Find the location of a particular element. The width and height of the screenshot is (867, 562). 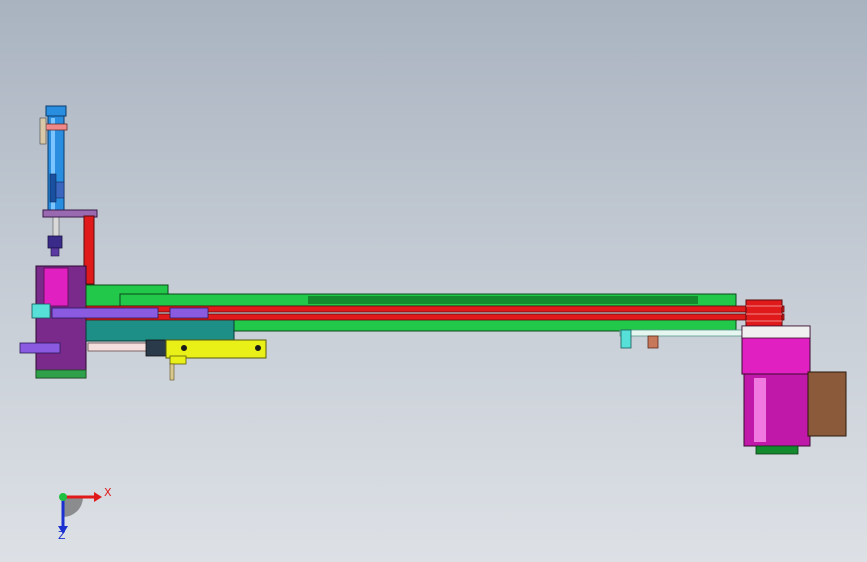

guide-rail is located at coordinates (684, 333).